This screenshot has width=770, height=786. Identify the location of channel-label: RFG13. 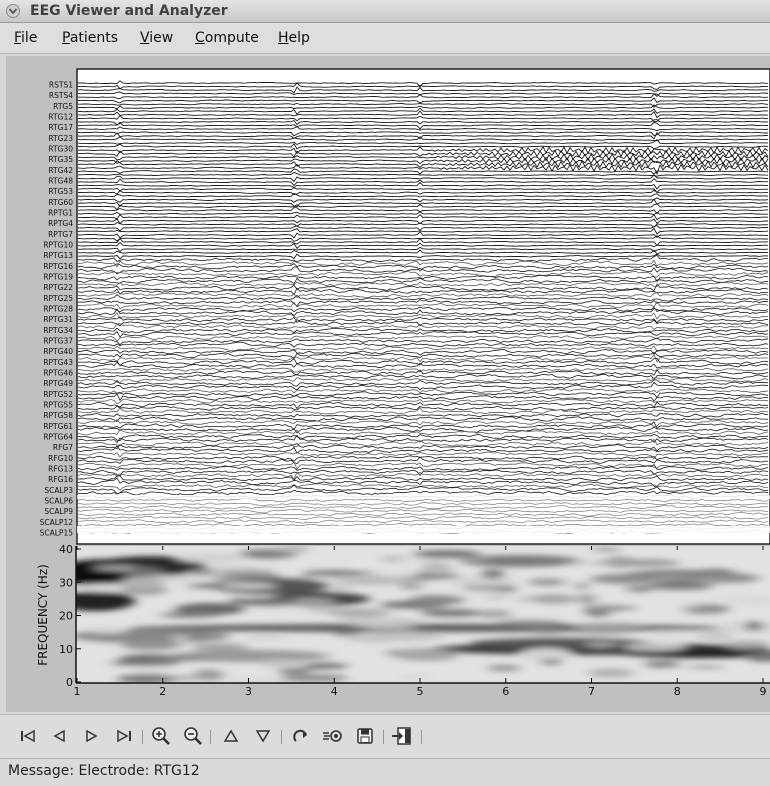
(60, 469).